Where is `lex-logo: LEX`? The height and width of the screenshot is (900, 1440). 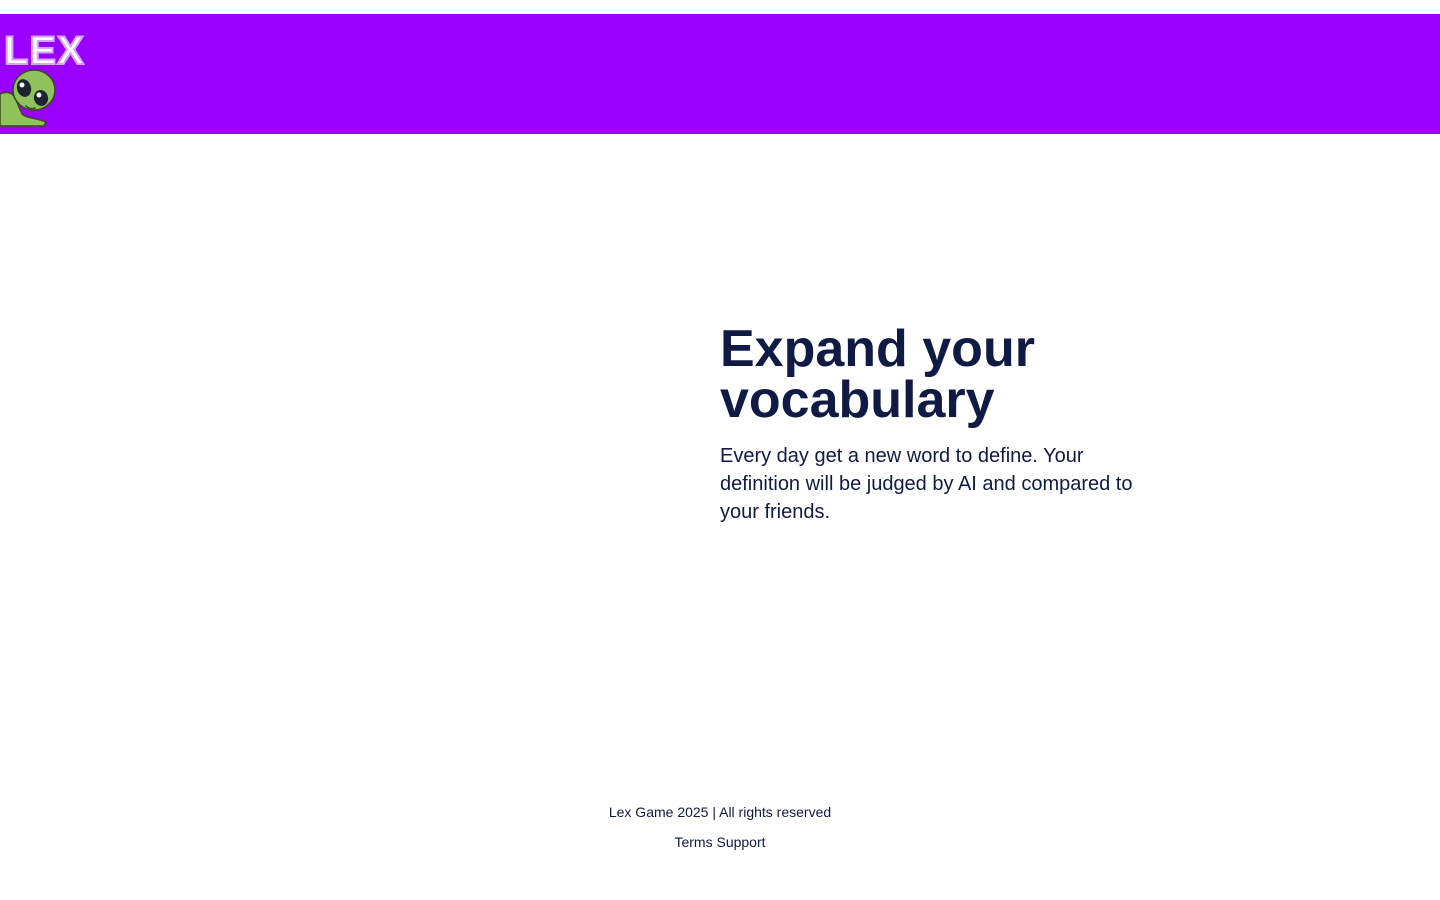 lex-logo: LEX is located at coordinates (42, 77).